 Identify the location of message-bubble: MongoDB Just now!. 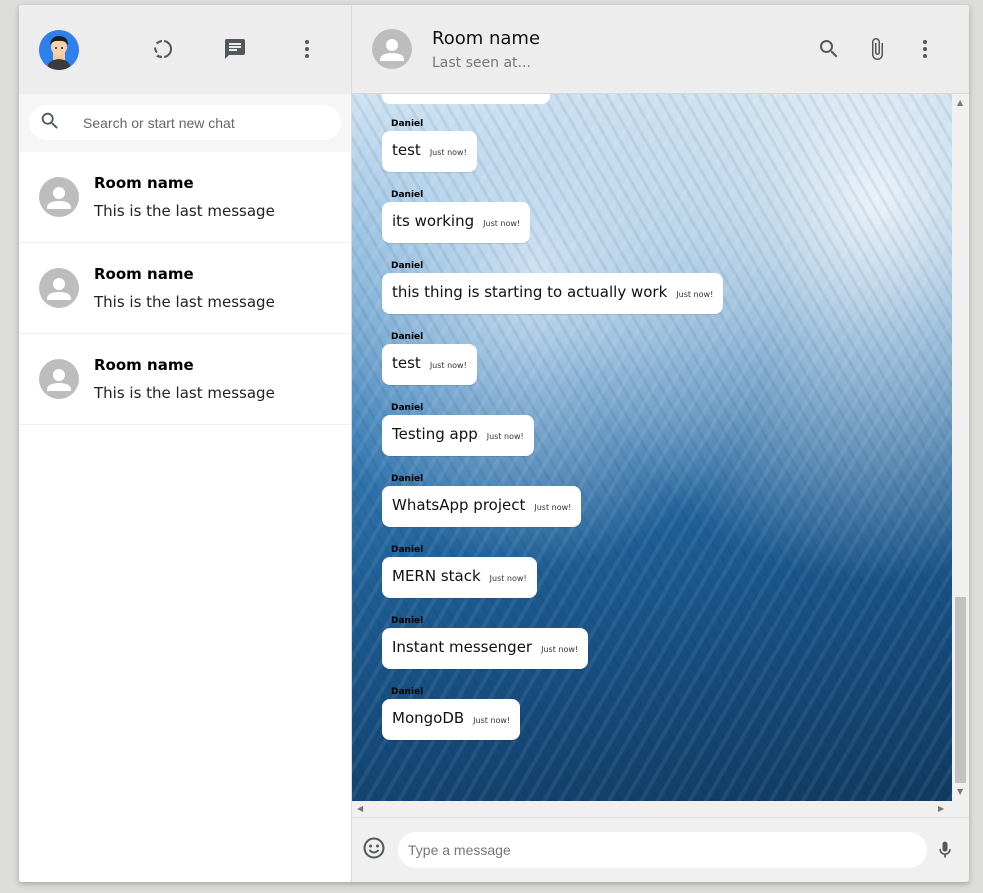
(451, 719).